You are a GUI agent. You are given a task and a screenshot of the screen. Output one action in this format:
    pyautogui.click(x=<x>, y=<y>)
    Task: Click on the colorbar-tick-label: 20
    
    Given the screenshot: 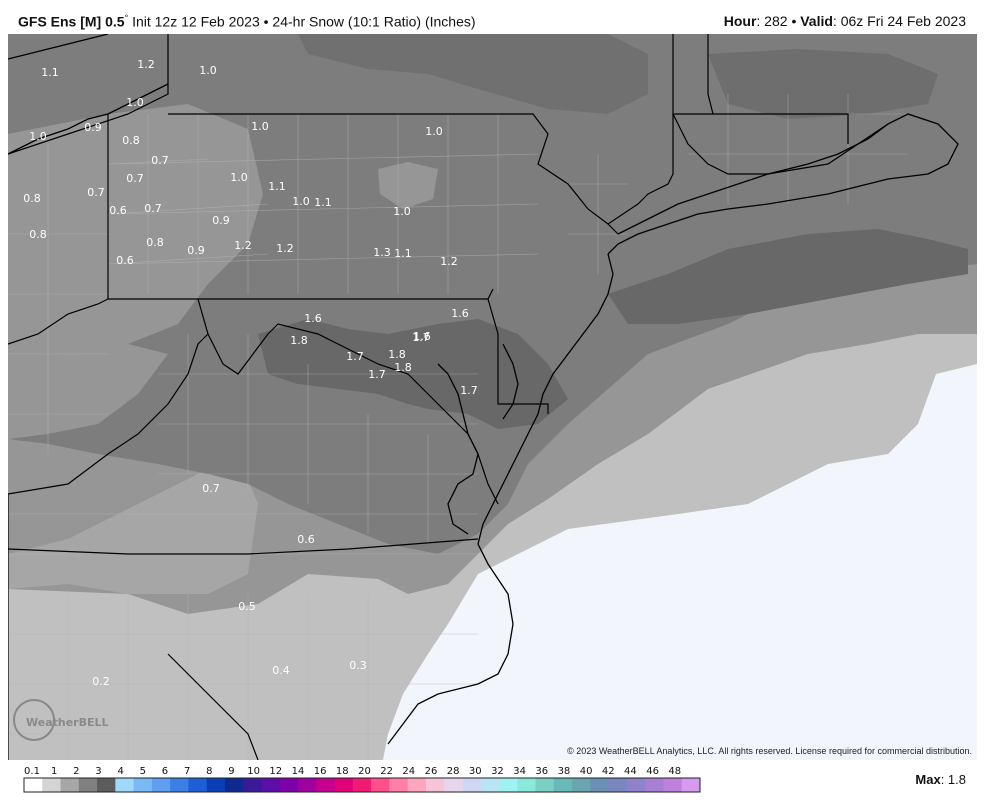 What is the action you would take?
    pyautogui.click(x=364, y=771)
    